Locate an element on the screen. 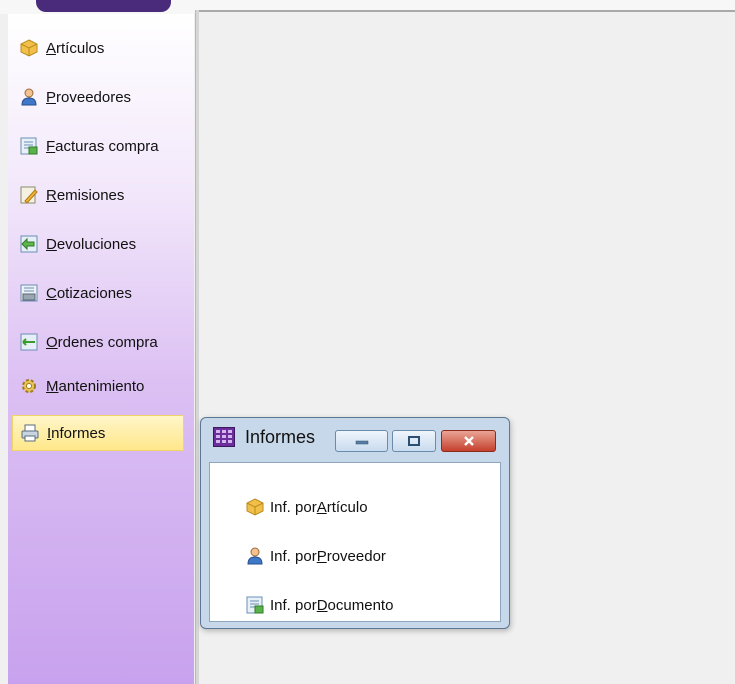  close-button is located at coordinates (468, 441).